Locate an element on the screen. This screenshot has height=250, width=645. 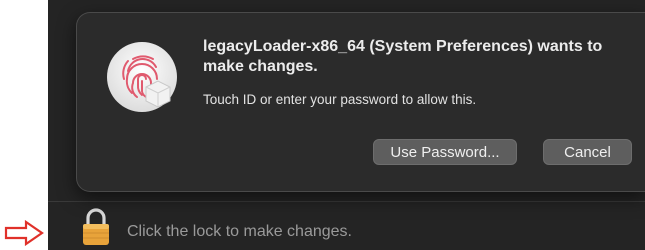
red-arrow-icon is located at coordinates (24, 233).